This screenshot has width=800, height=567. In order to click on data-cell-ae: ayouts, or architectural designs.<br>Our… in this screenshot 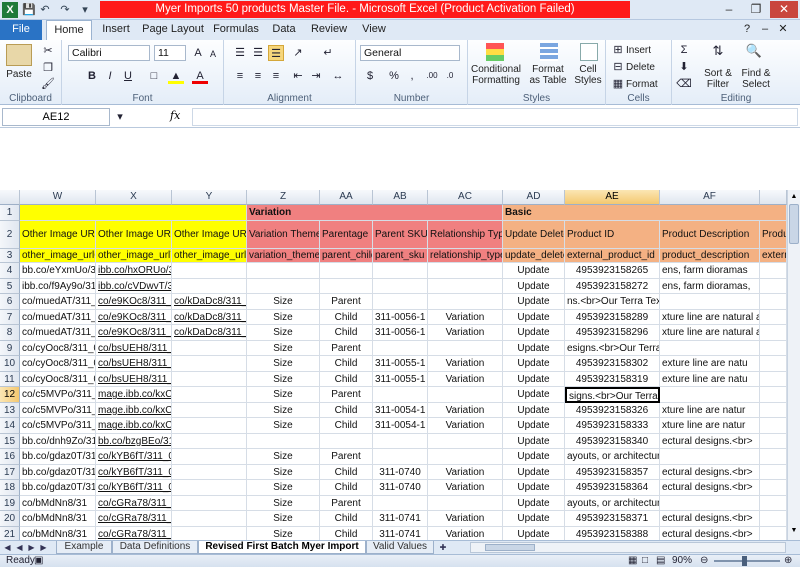, I will do `click(612, 457)`.